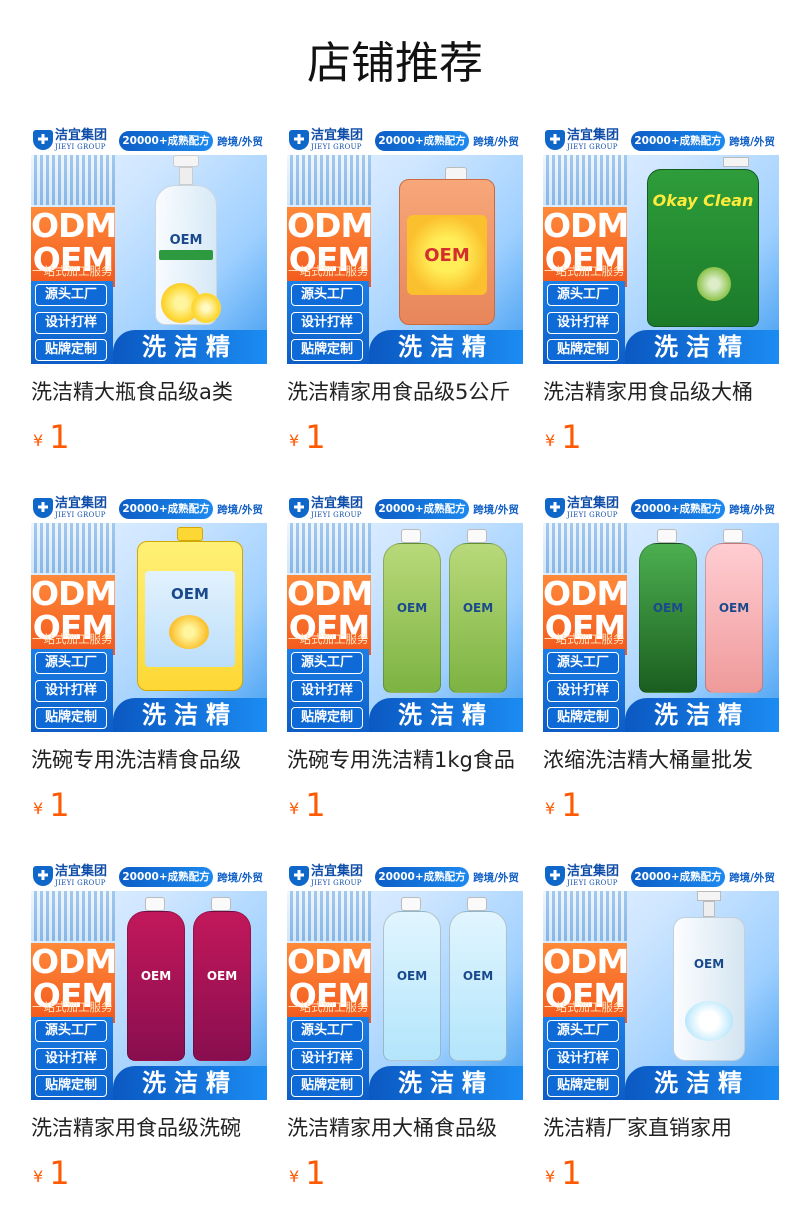 This screenshot has height=1232, width=790. What do you see at coordinates (703, 242) in the screenshot?
I see `jug-green-icon: Okay Clean` at bounding box center [703, 242].